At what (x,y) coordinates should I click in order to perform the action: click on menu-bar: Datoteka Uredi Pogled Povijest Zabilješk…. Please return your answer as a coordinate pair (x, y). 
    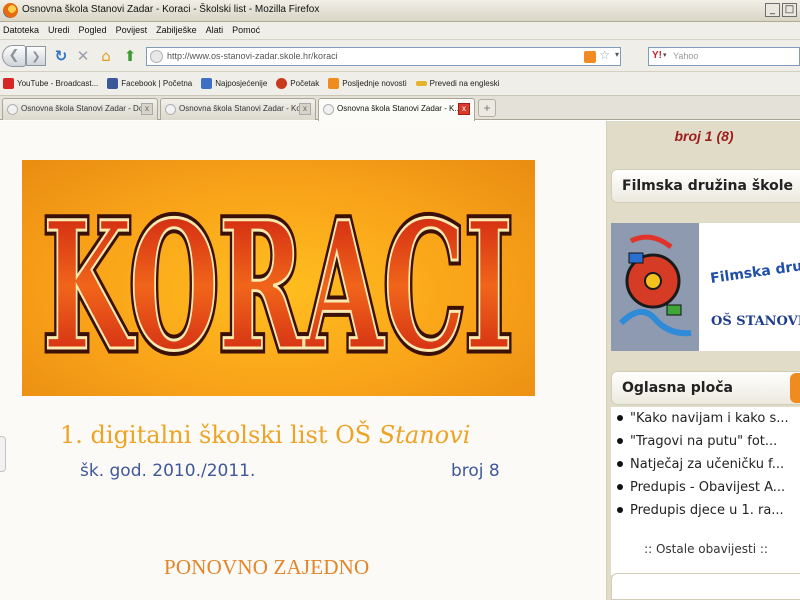
    Looking at the image, I should click on (400, 31).